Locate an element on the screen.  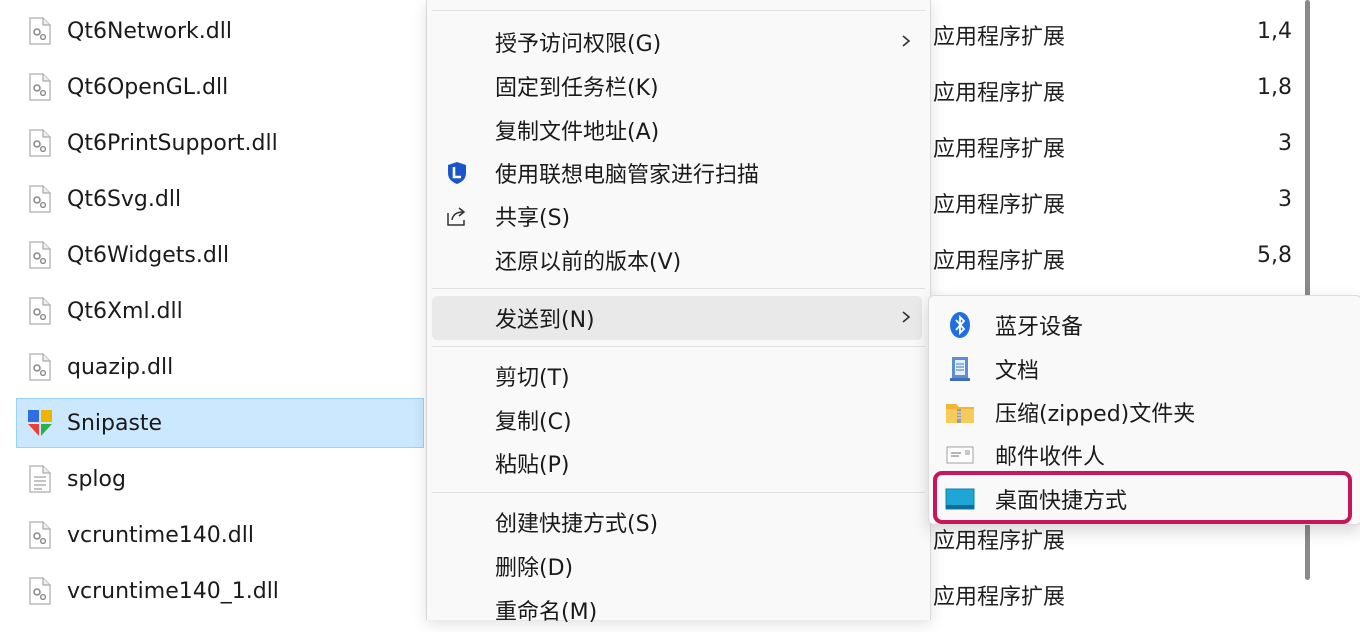
menu-item-send-to: 发送到(N) is located at coordinates (677, 318).